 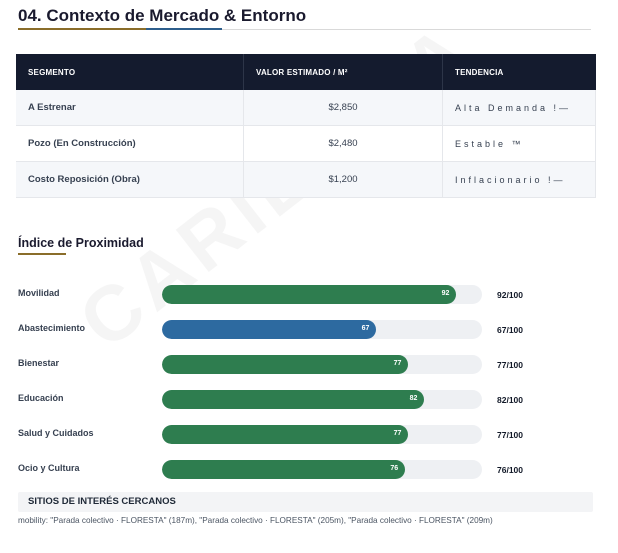 I want to click on title-accent-gold, so click(x=82, y=29).